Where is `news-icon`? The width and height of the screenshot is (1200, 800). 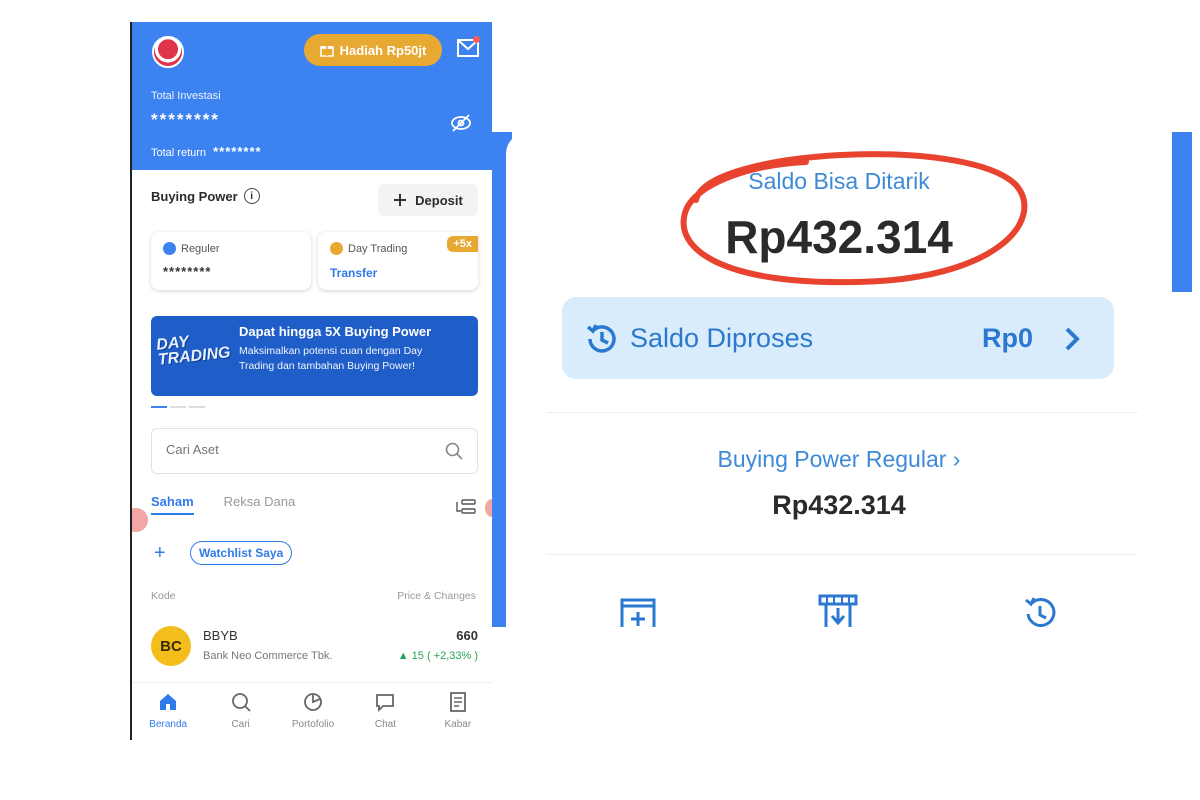 news-icon is located at coordinates (457, 702).